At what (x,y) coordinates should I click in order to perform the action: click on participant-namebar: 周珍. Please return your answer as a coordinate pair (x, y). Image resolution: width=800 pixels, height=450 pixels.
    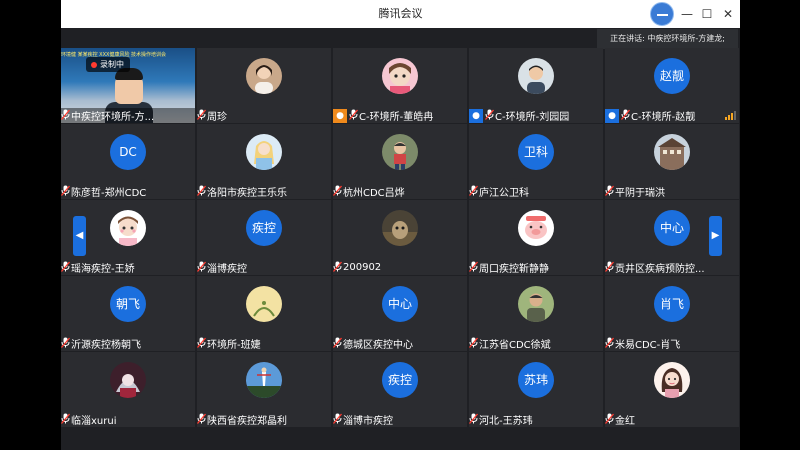
    Looking at the image, I should click on (264, 115).